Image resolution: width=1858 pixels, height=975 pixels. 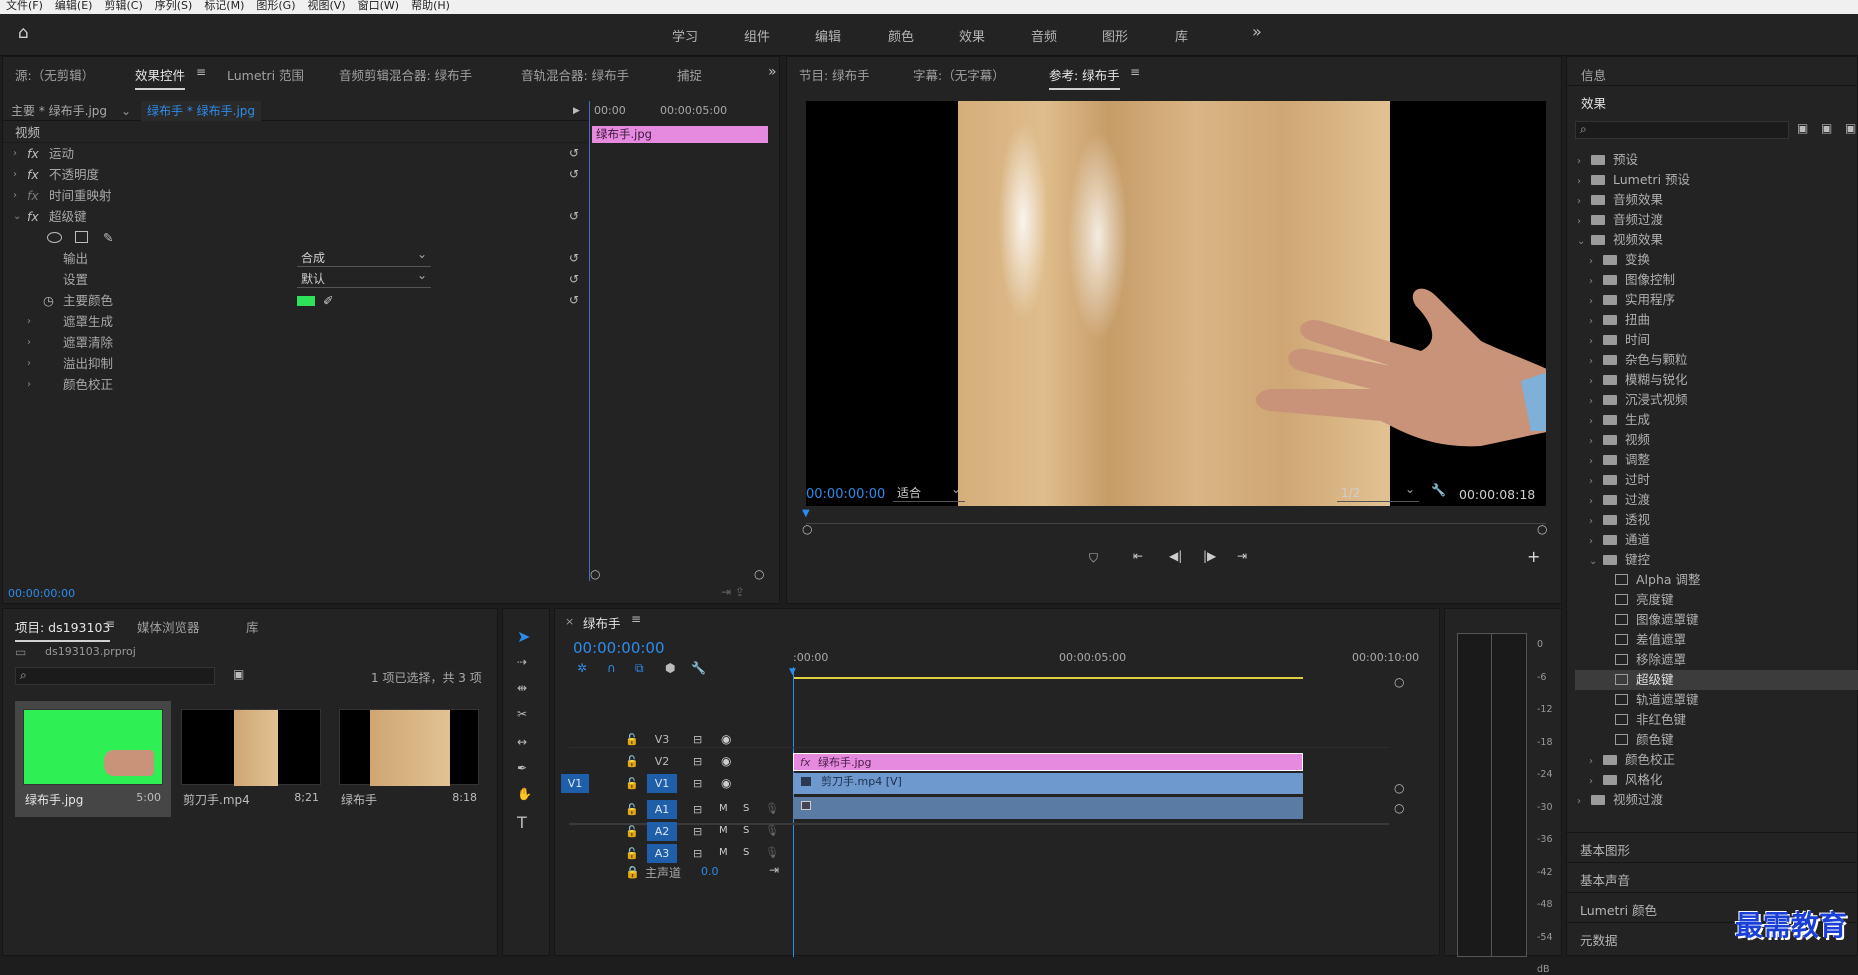 I want to click on program-scrubber: ▼, so click(x=1174, y=516).